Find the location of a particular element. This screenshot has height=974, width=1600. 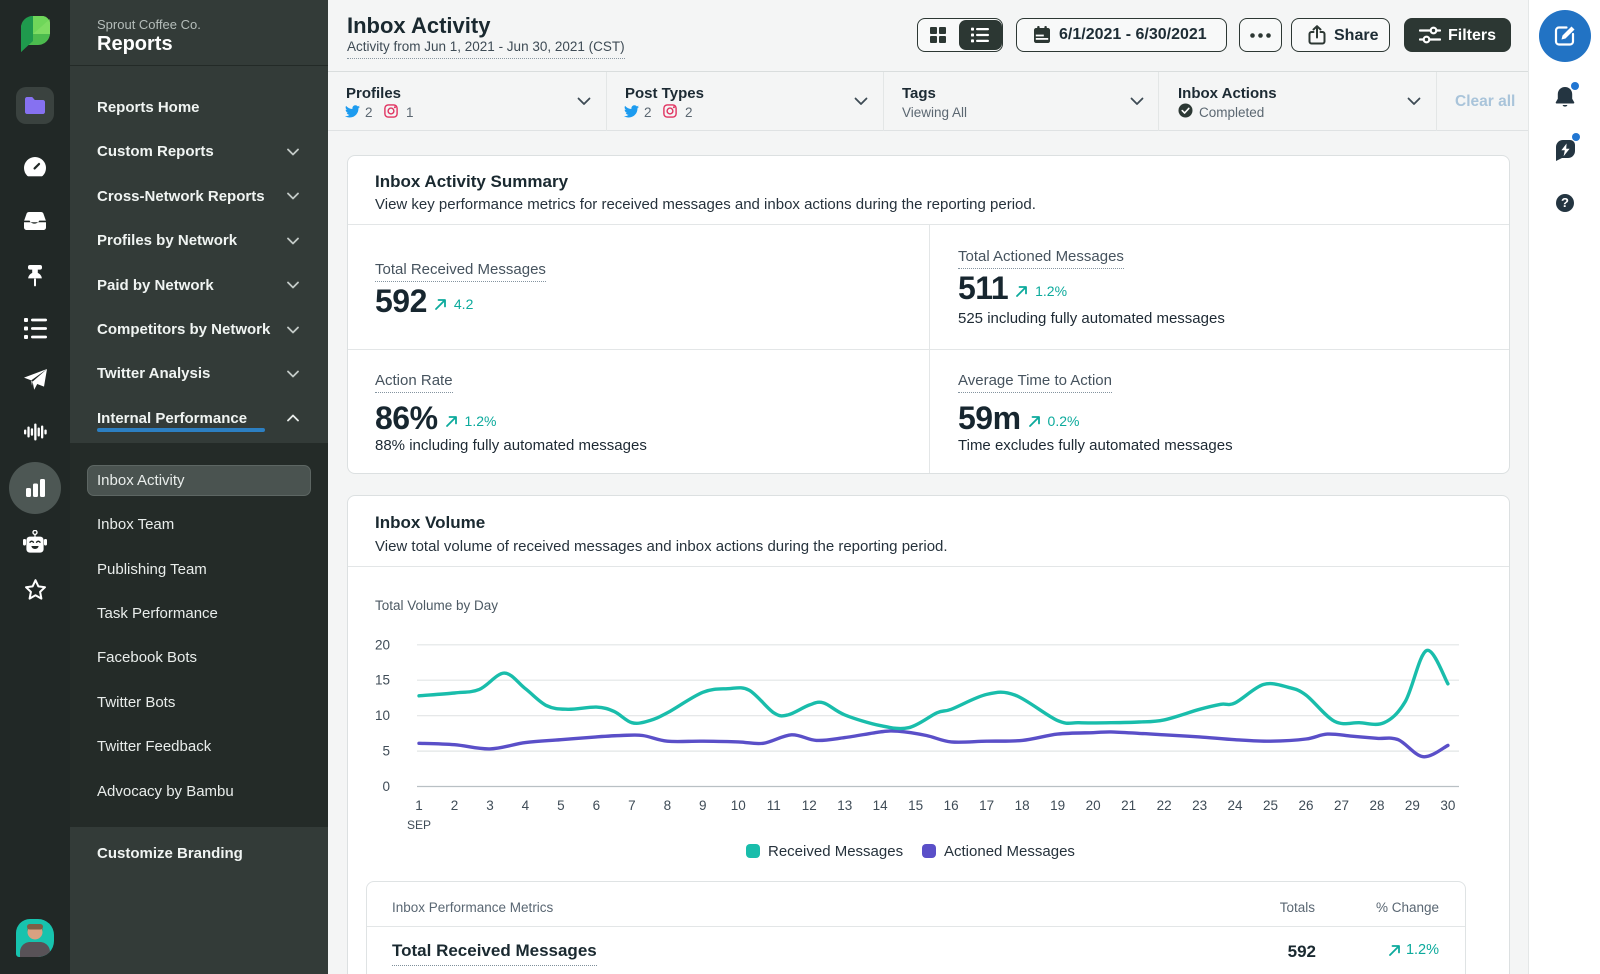

svg-text: 12 is located at coordinates (809, 805).